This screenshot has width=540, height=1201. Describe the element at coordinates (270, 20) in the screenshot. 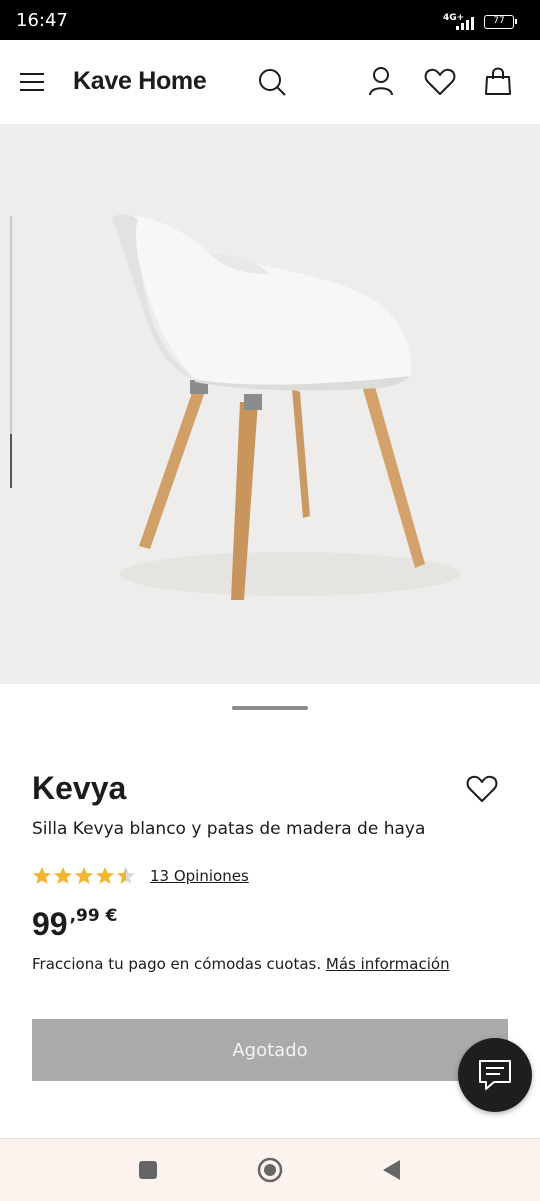

I see `status-bar: 16:47 4G+ 77` at that location.